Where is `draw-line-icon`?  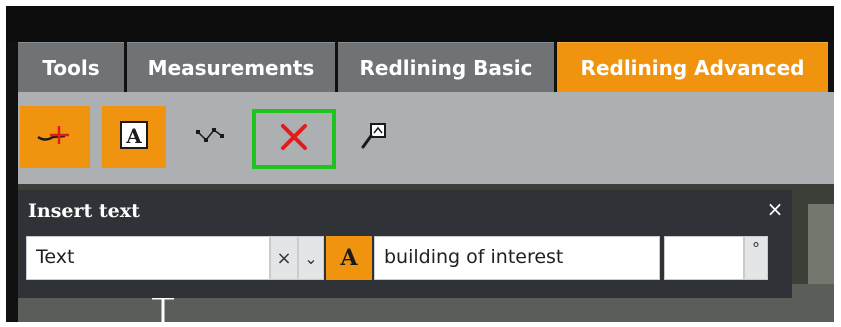
draw-line-icon is located at coordinates (55, 137).